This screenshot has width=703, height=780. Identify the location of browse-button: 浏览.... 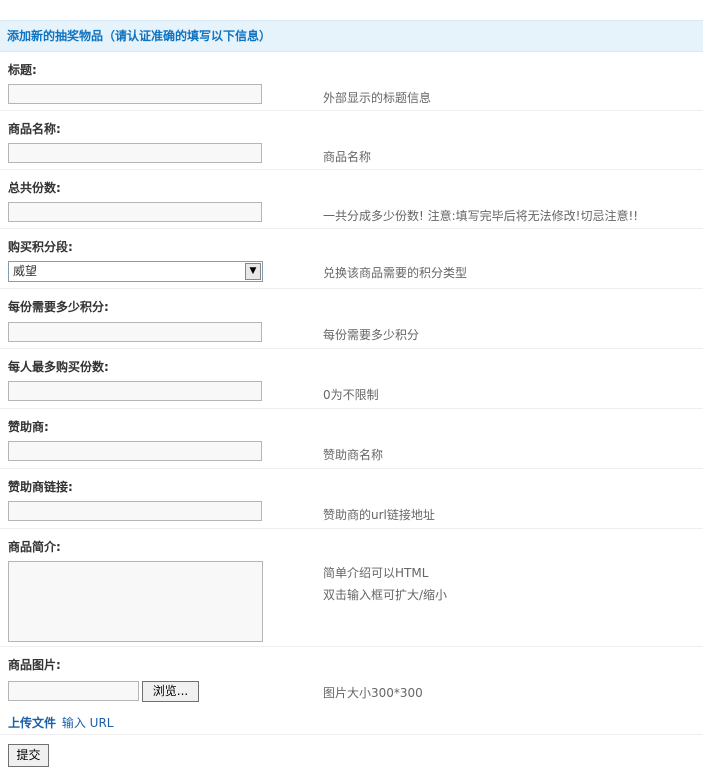
(170, 691).